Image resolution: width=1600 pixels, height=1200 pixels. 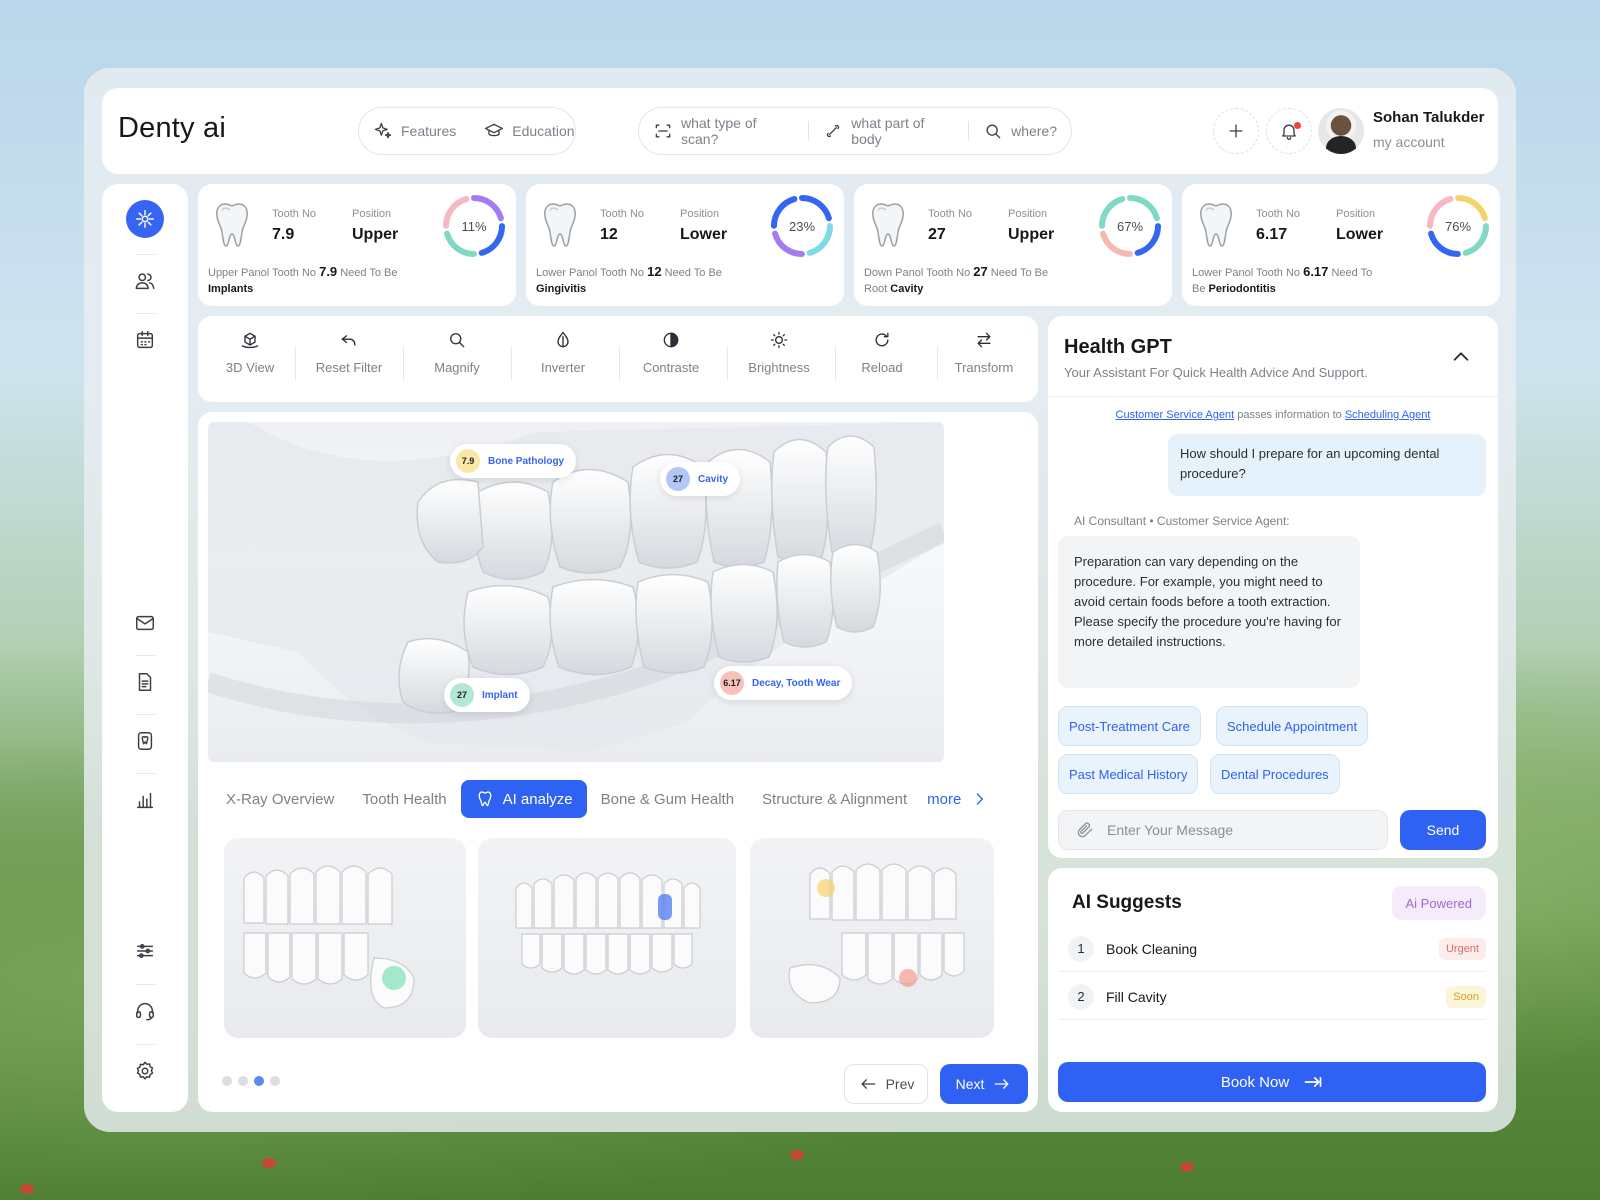 What do you see at coordinates (145, 1011) in the screenshot?
I see `sidebar-item-support` at bounding box center [145, 1011].